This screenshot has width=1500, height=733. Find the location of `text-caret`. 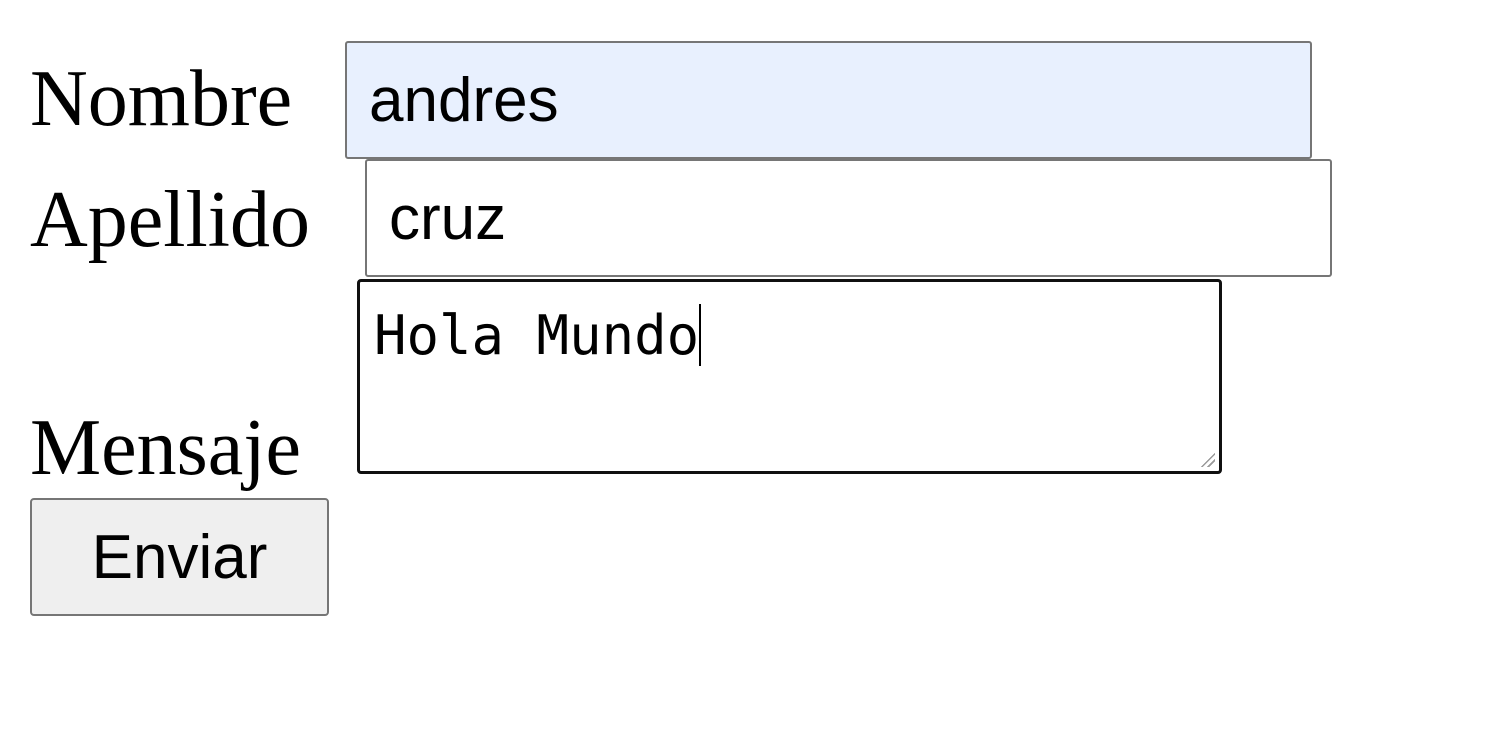

text-caret is located at coordinates (700, 335).